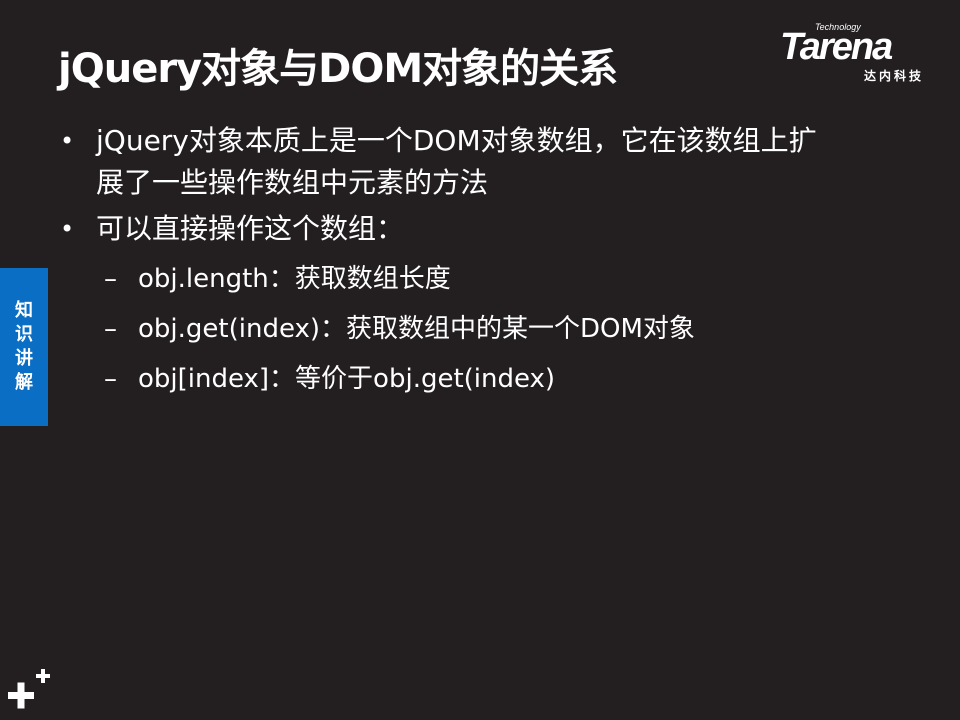 The height and width of the screenshot is (720, 960). What do you see at coordinates (250, 228) in the screenshot?
I see `bullet-text-line: 可以直接操作这个数组：` at bounding box center [250, 228].